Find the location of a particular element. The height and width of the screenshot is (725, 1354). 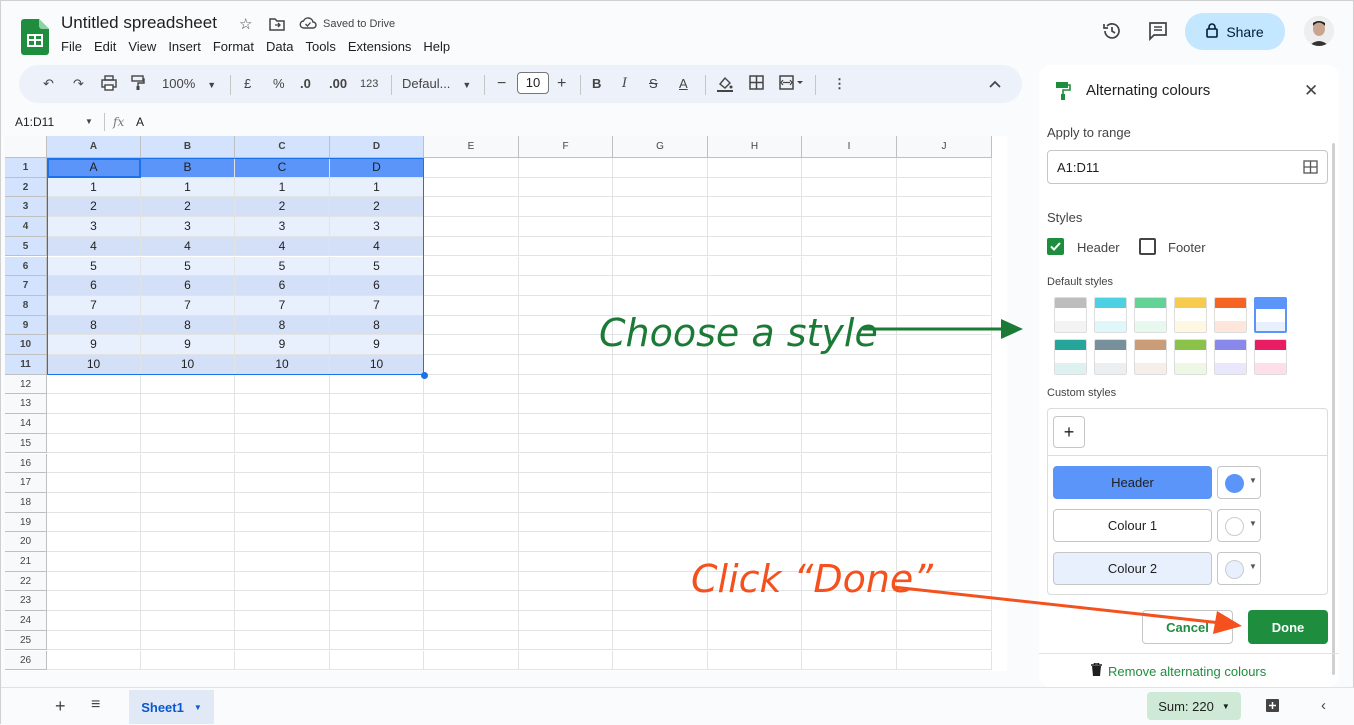

row-header-15: 15 is located at coordinates (26, 443).